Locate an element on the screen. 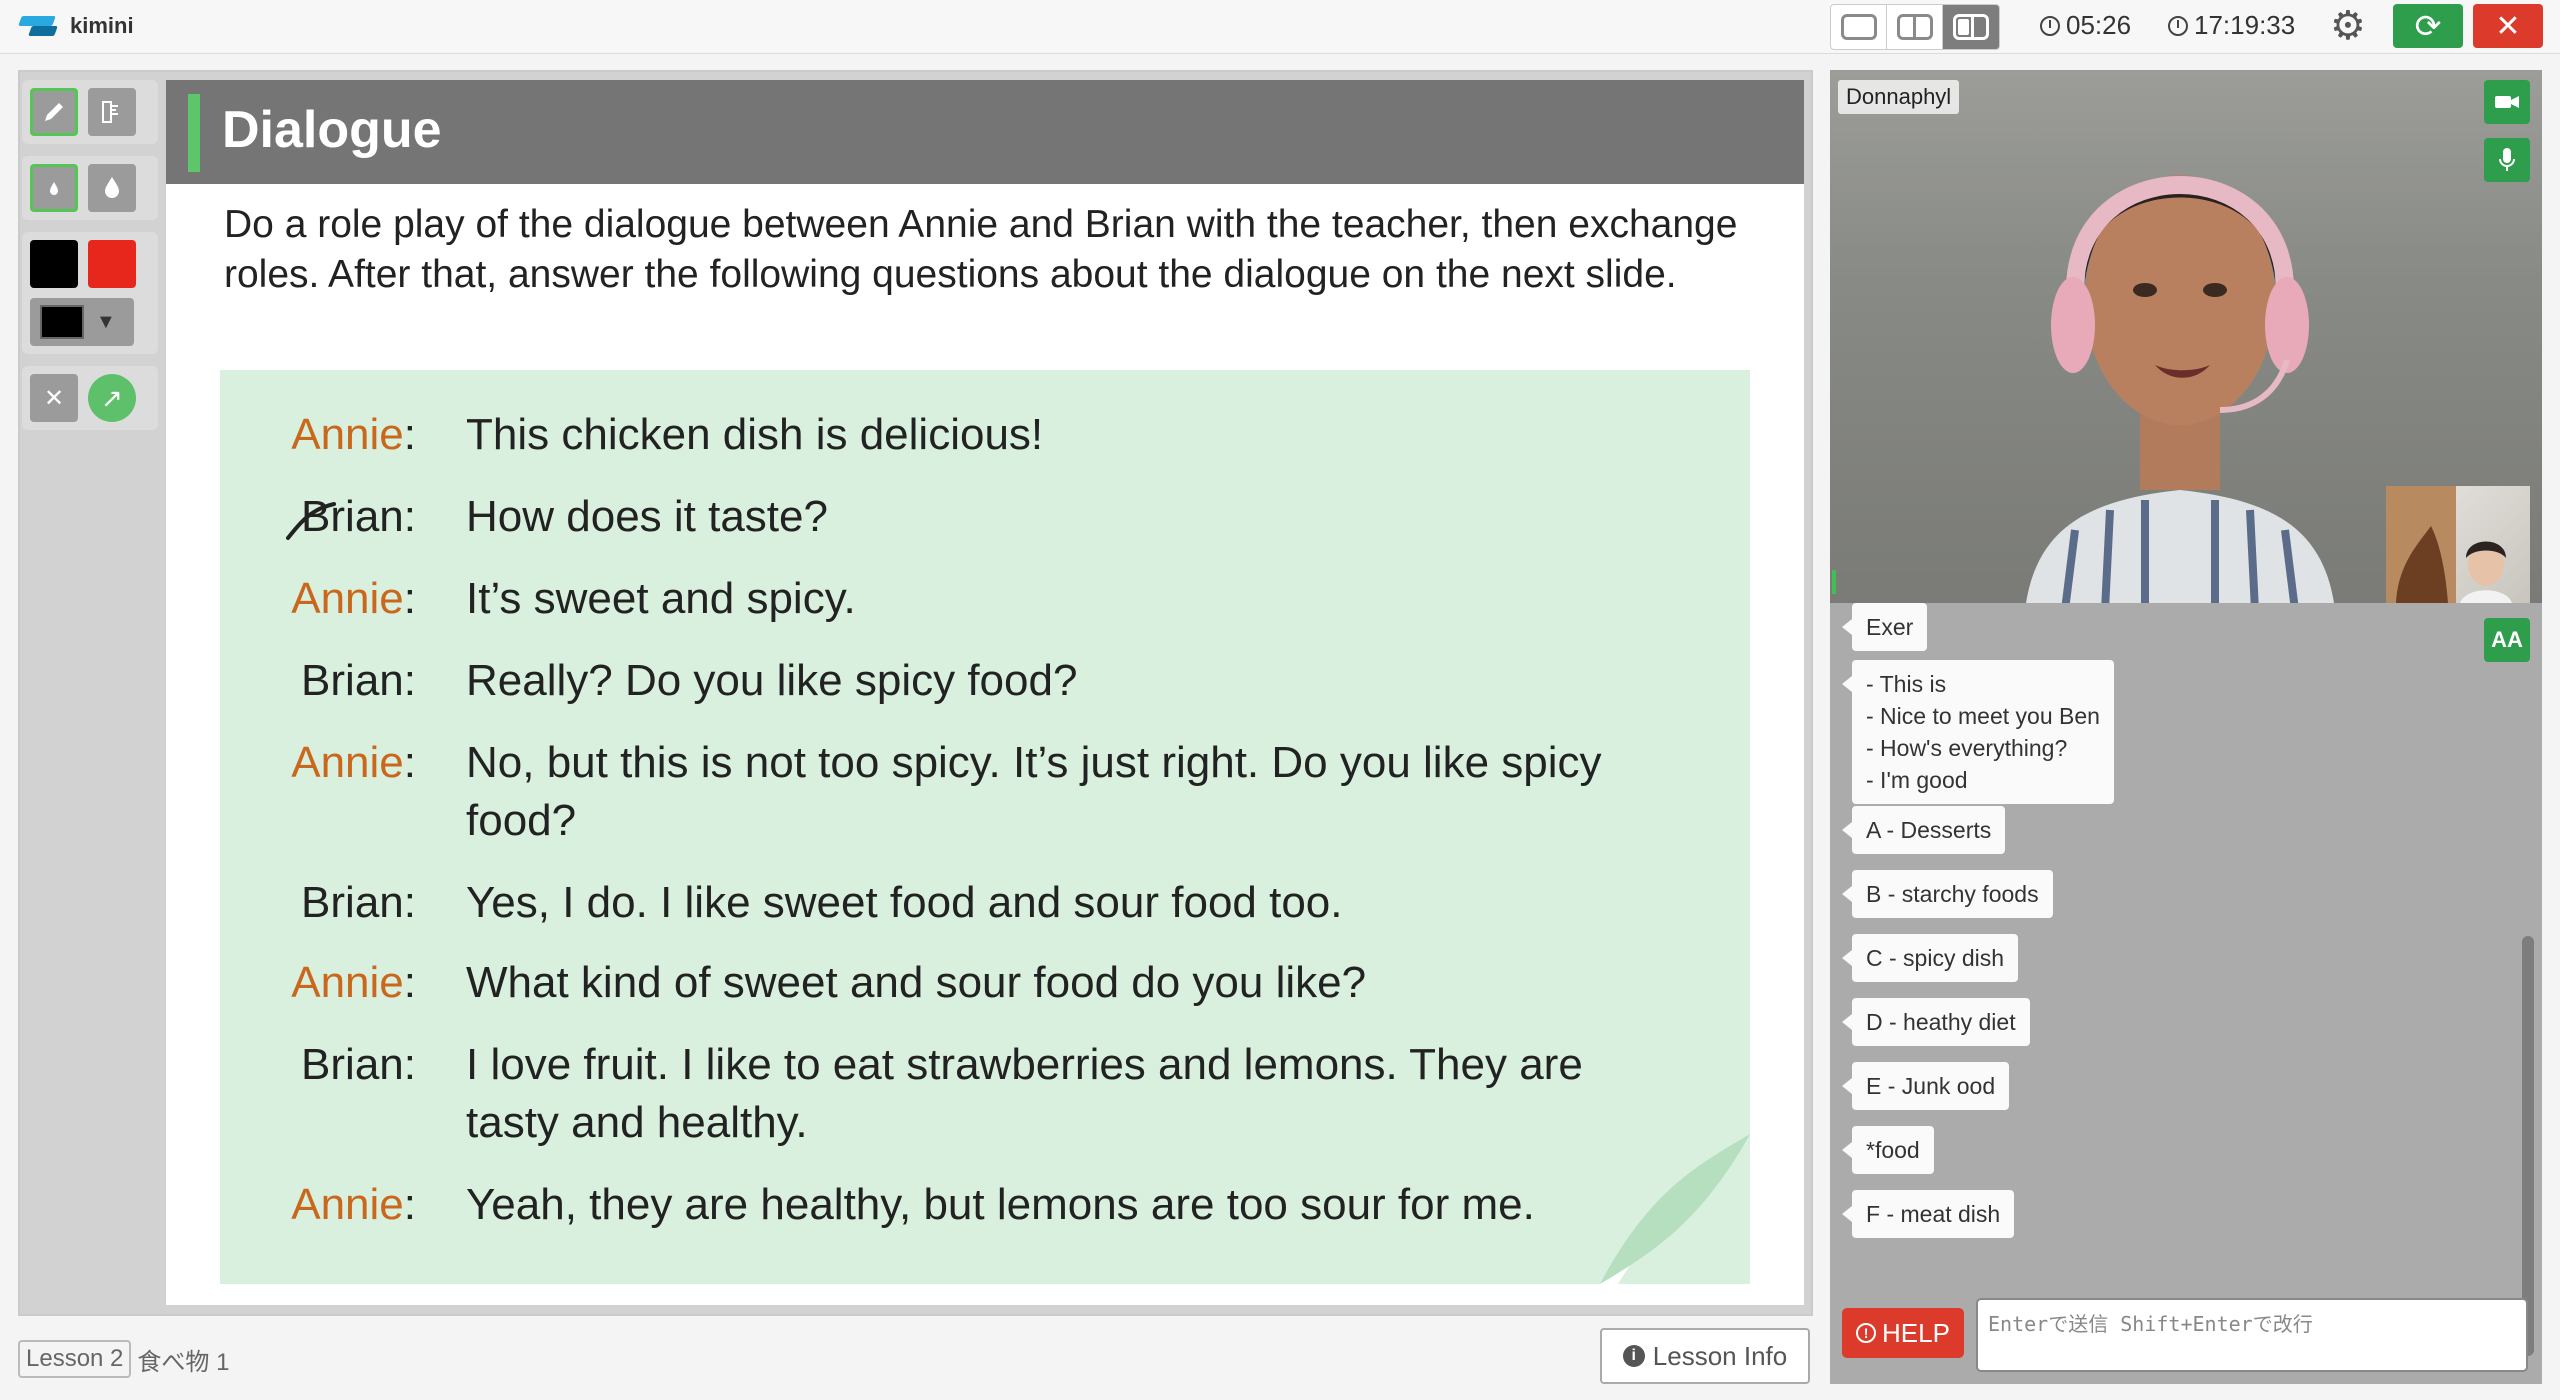 This screenshot has width=2560, height=1400. tool-group-actions: ✕ ↗ is located at coordinates (90, 398).